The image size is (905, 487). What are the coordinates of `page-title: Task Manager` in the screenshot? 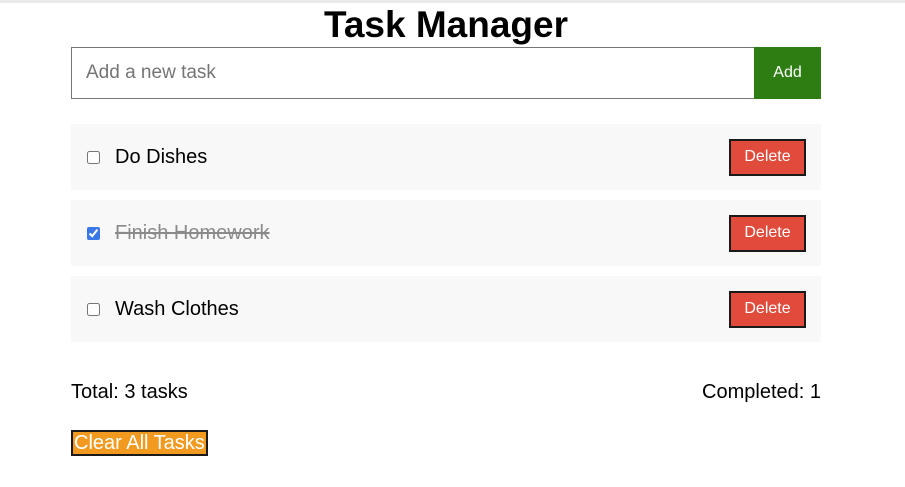 It's located at (446, 24).